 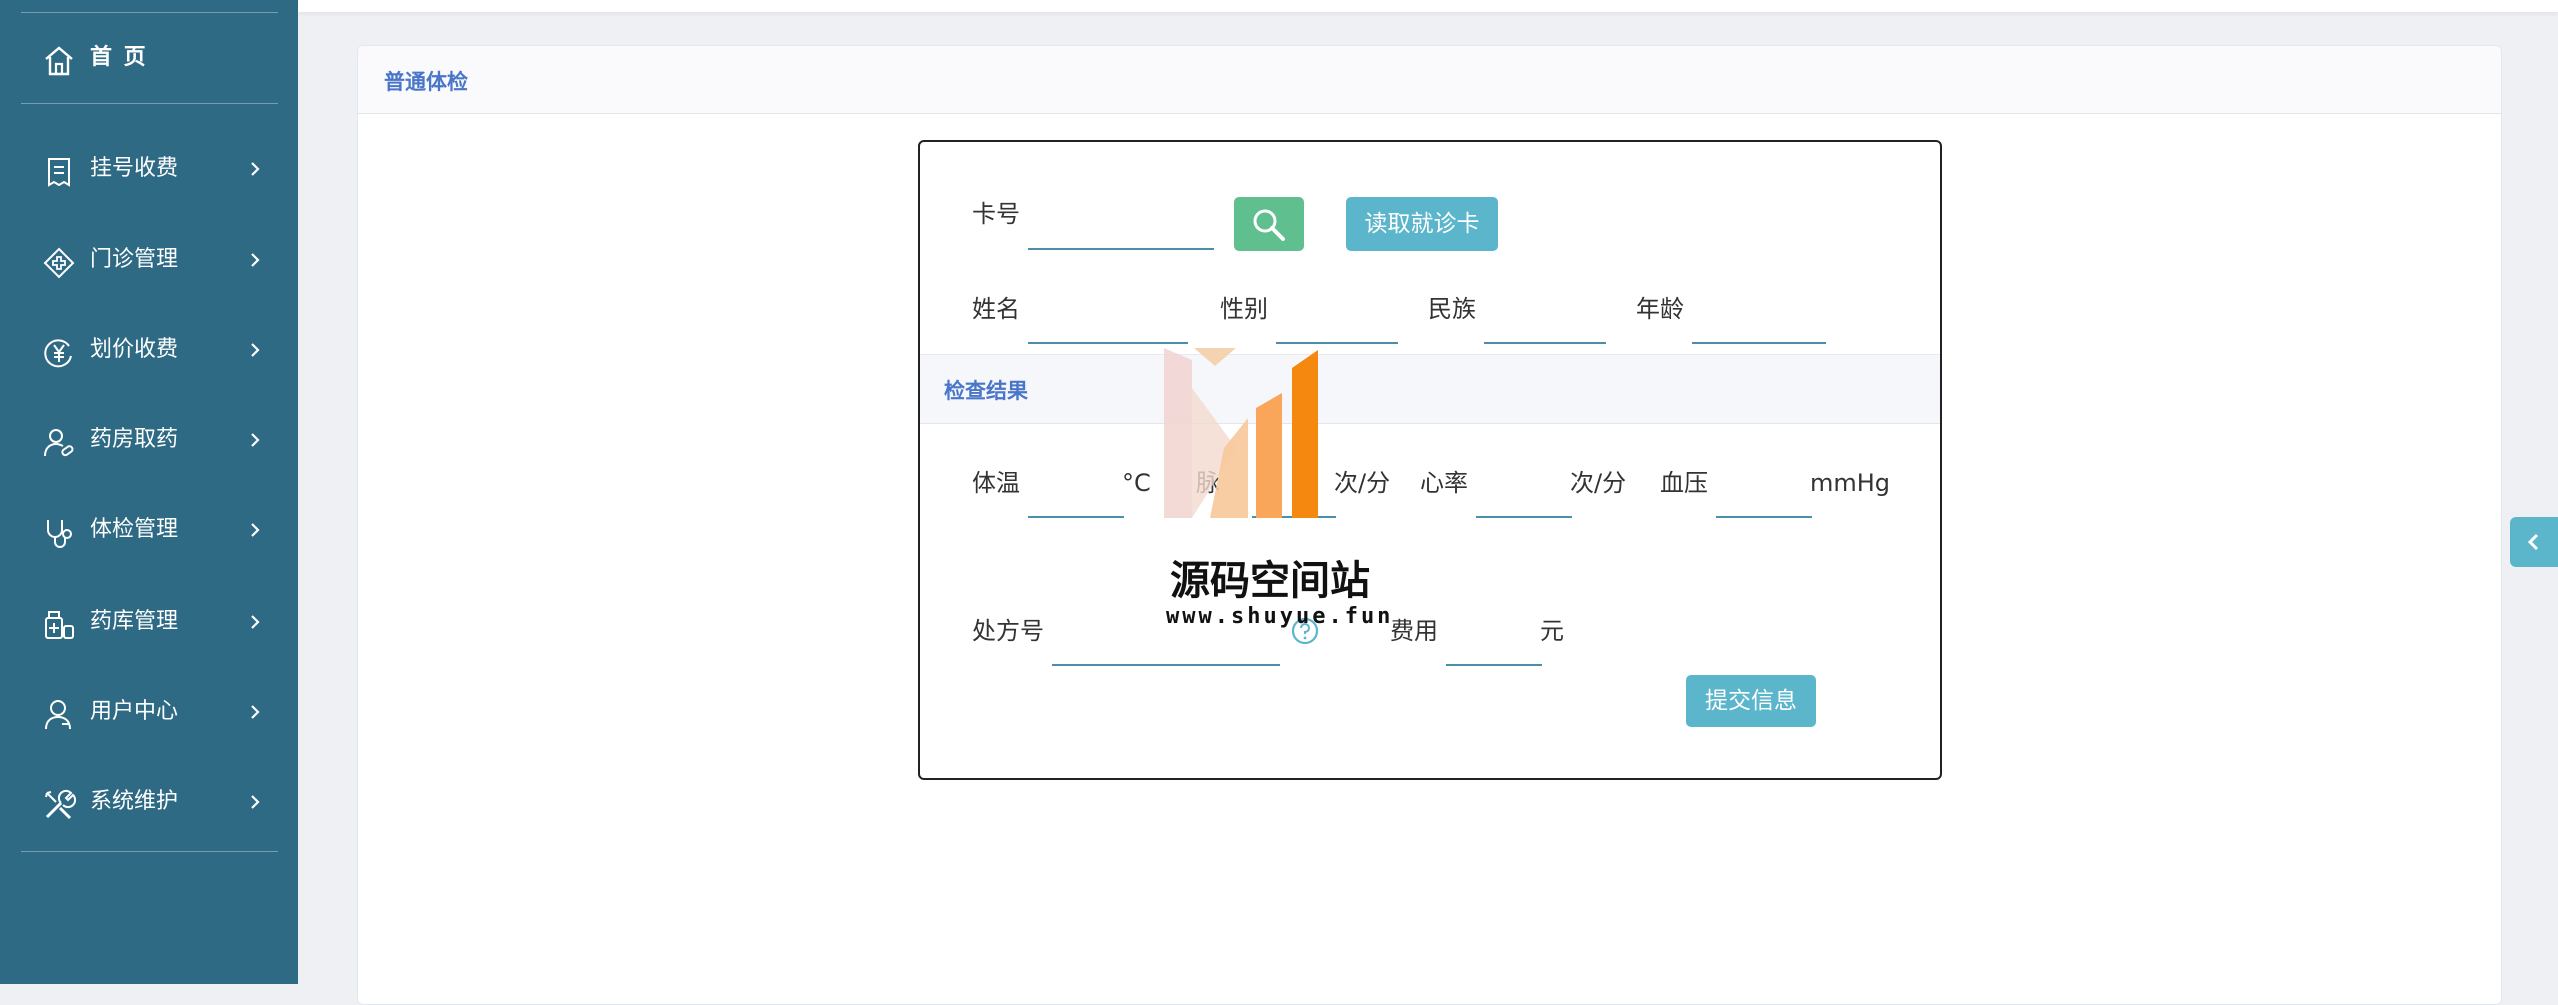 I want to click on fee-input, so click(x=1494, y=652).